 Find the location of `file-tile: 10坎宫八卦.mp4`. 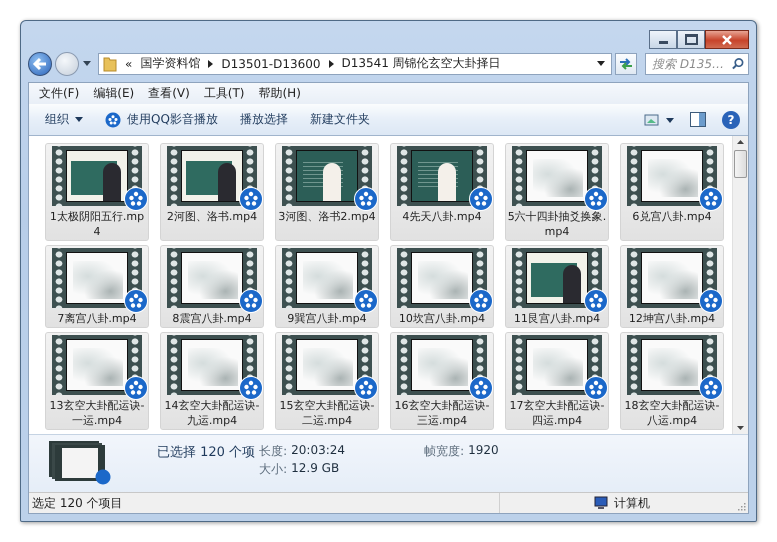

file-tile: 10坎宫八卦.mp4 is located at coordinates (442, 286).